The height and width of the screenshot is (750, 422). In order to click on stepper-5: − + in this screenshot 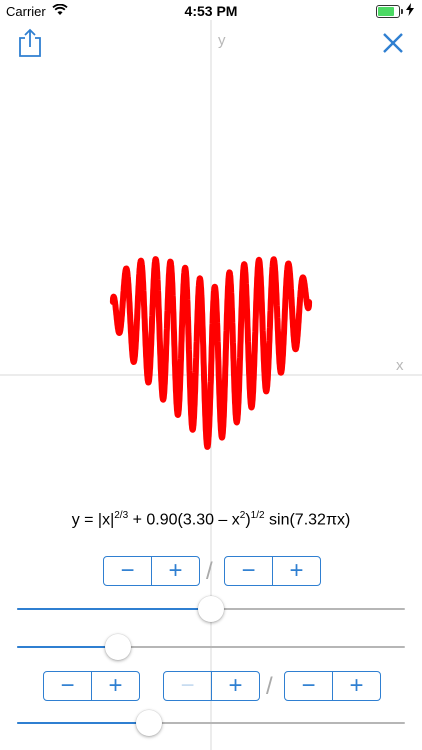, I will do `click(332, 686)`.